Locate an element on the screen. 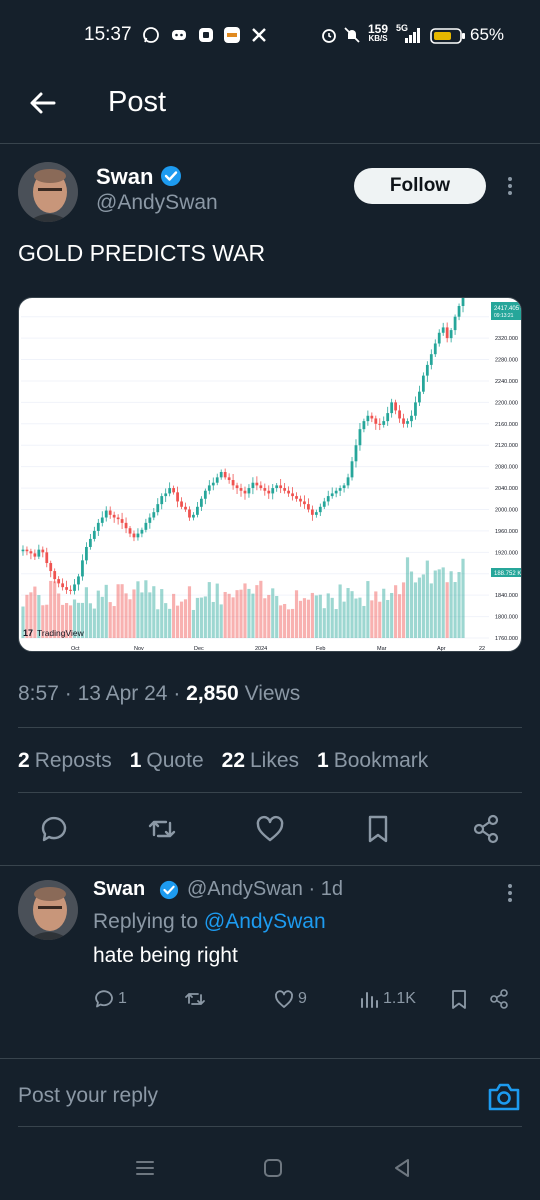 The height and width of the screenshot is (1200, 540). reply-bookmark-action is located at coordinates (459, 999).